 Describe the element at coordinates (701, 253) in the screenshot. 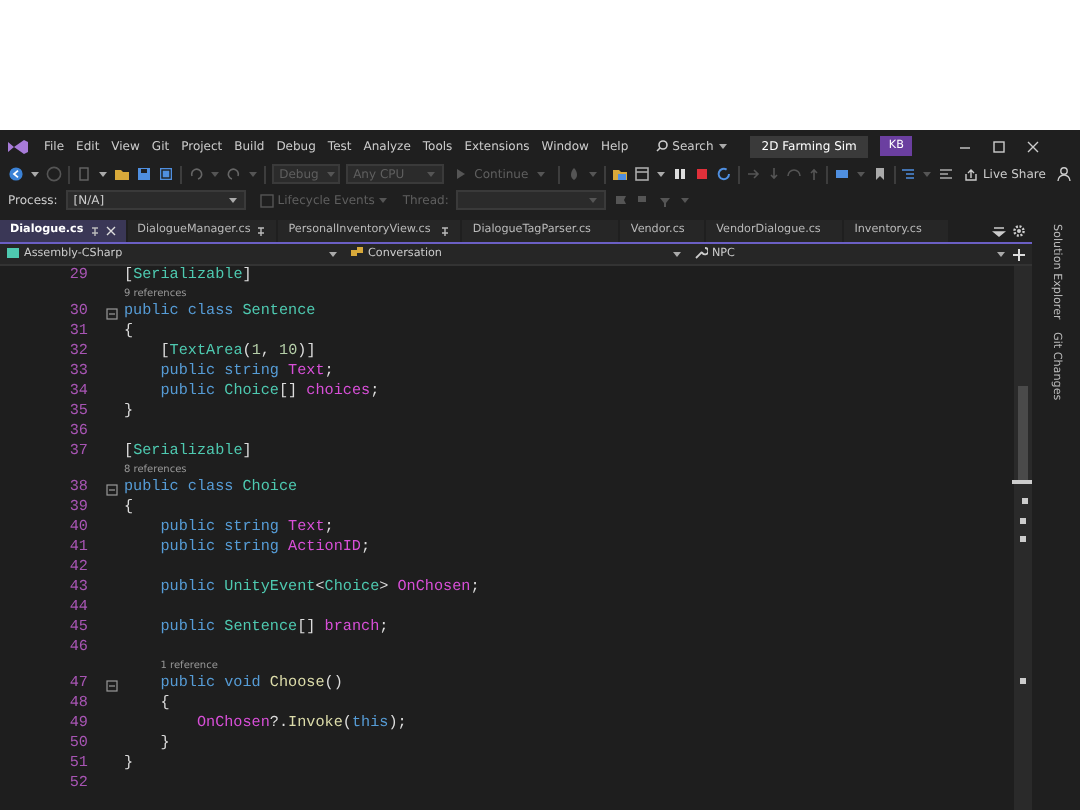

I see `wrench-icon` at that location.